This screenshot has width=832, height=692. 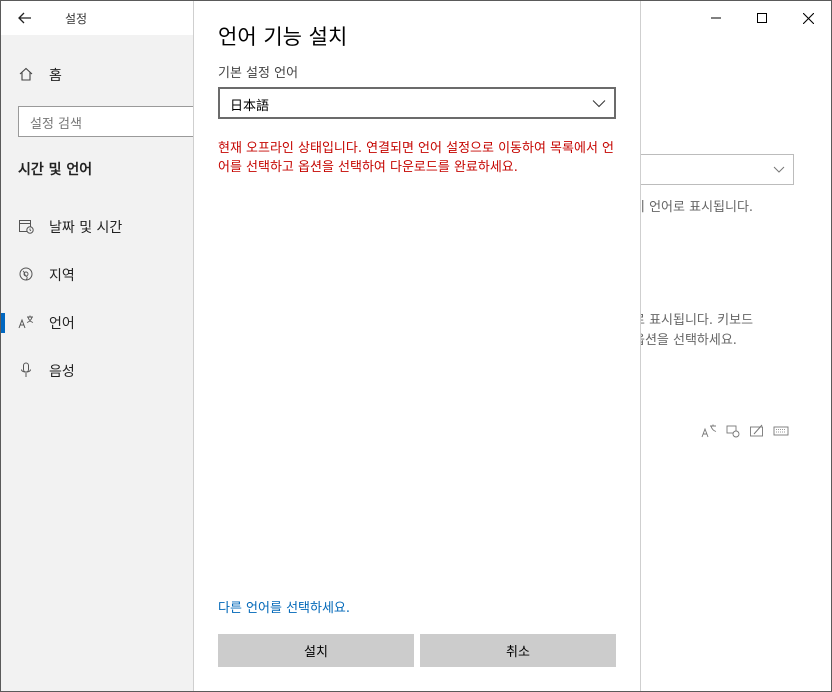 I want to click on preferred-languages-description-2: 옵션을 선택하세요., so click(x=685, y=340).